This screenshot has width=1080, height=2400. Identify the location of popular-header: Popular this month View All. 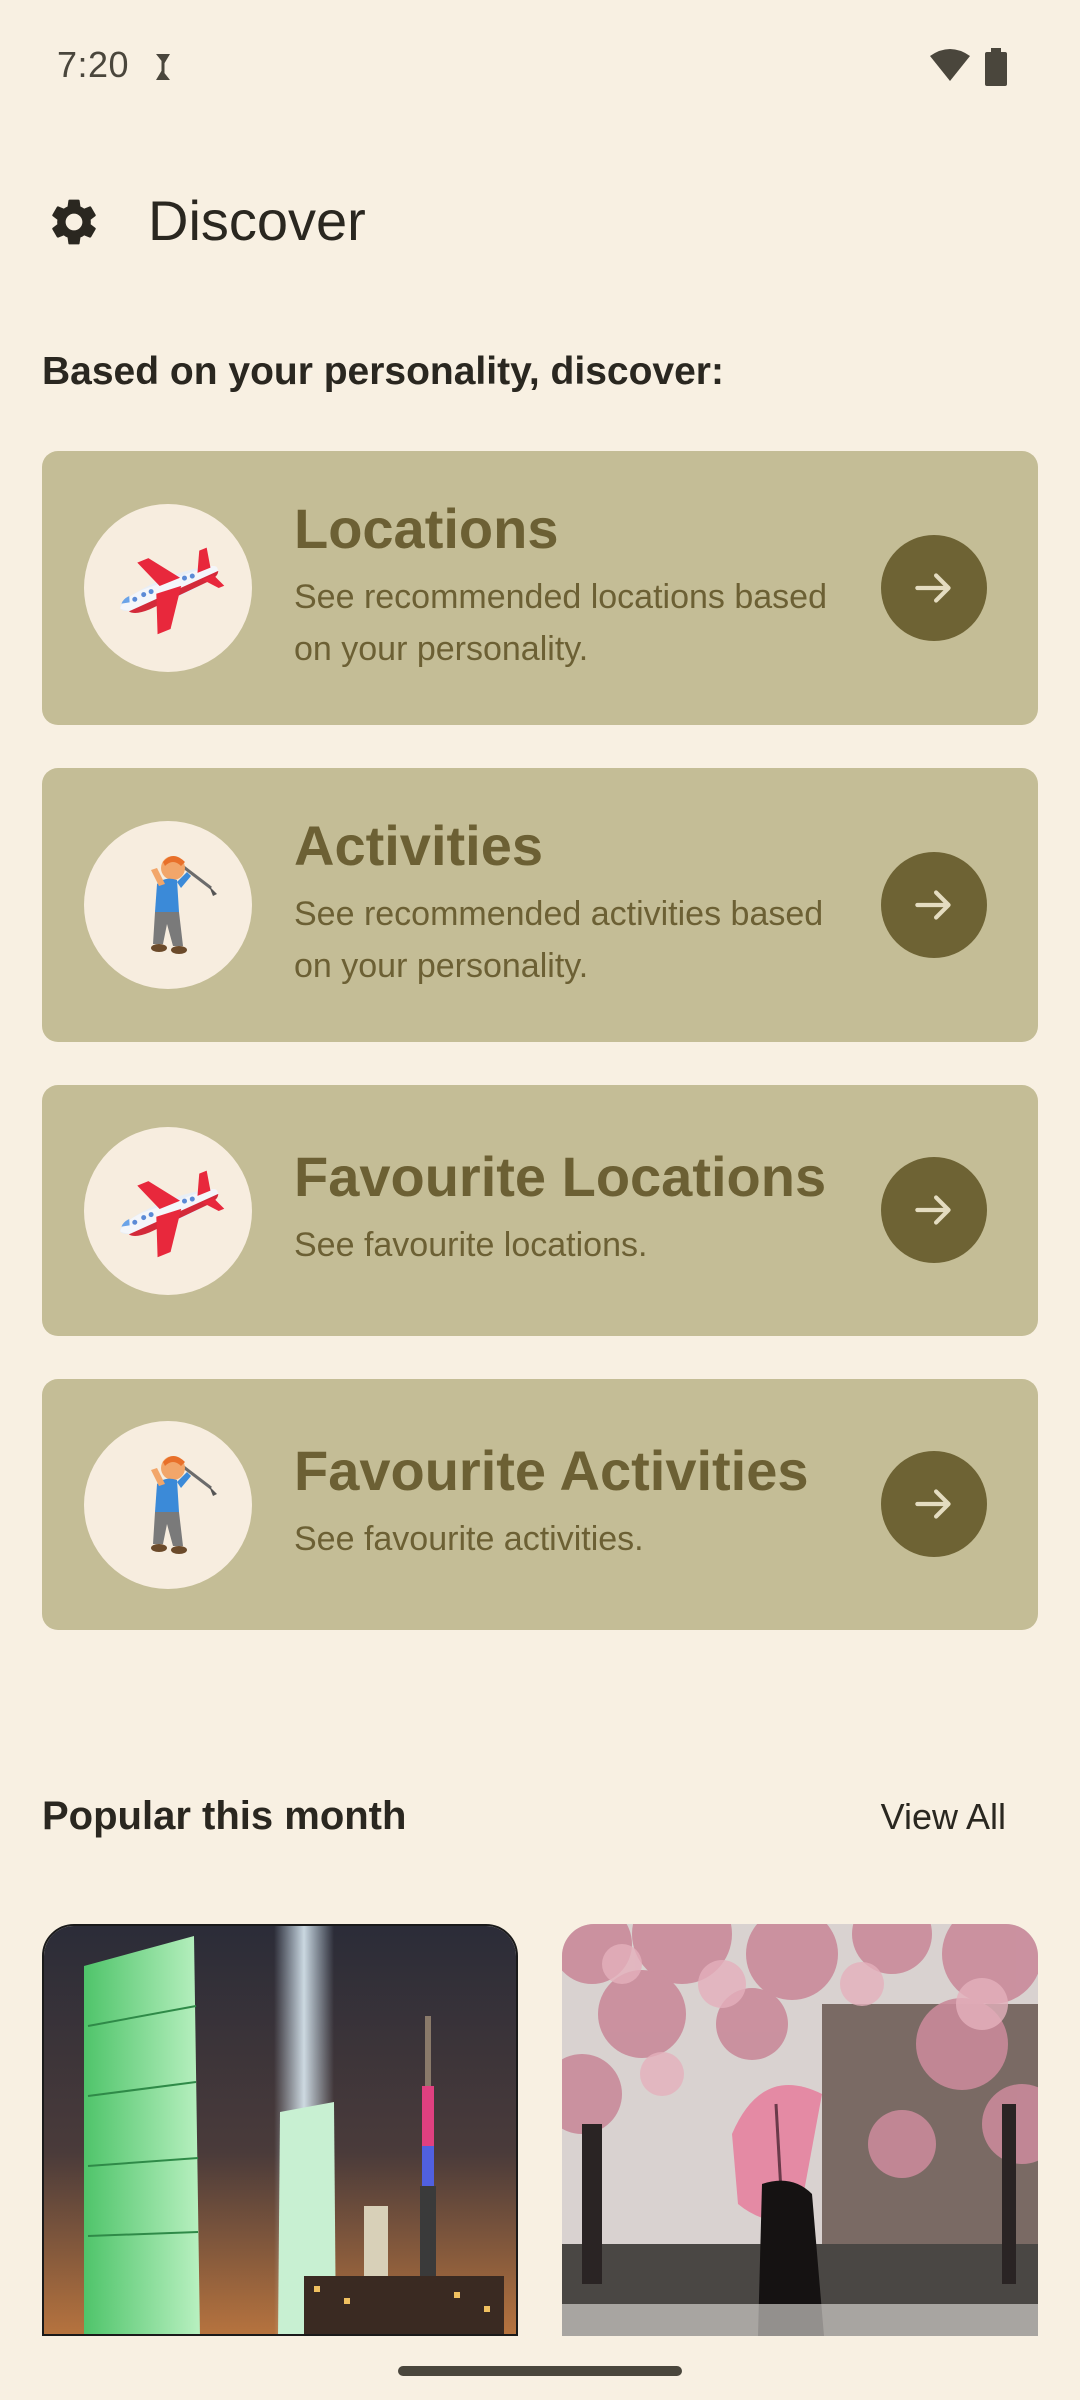
(540, 1820).